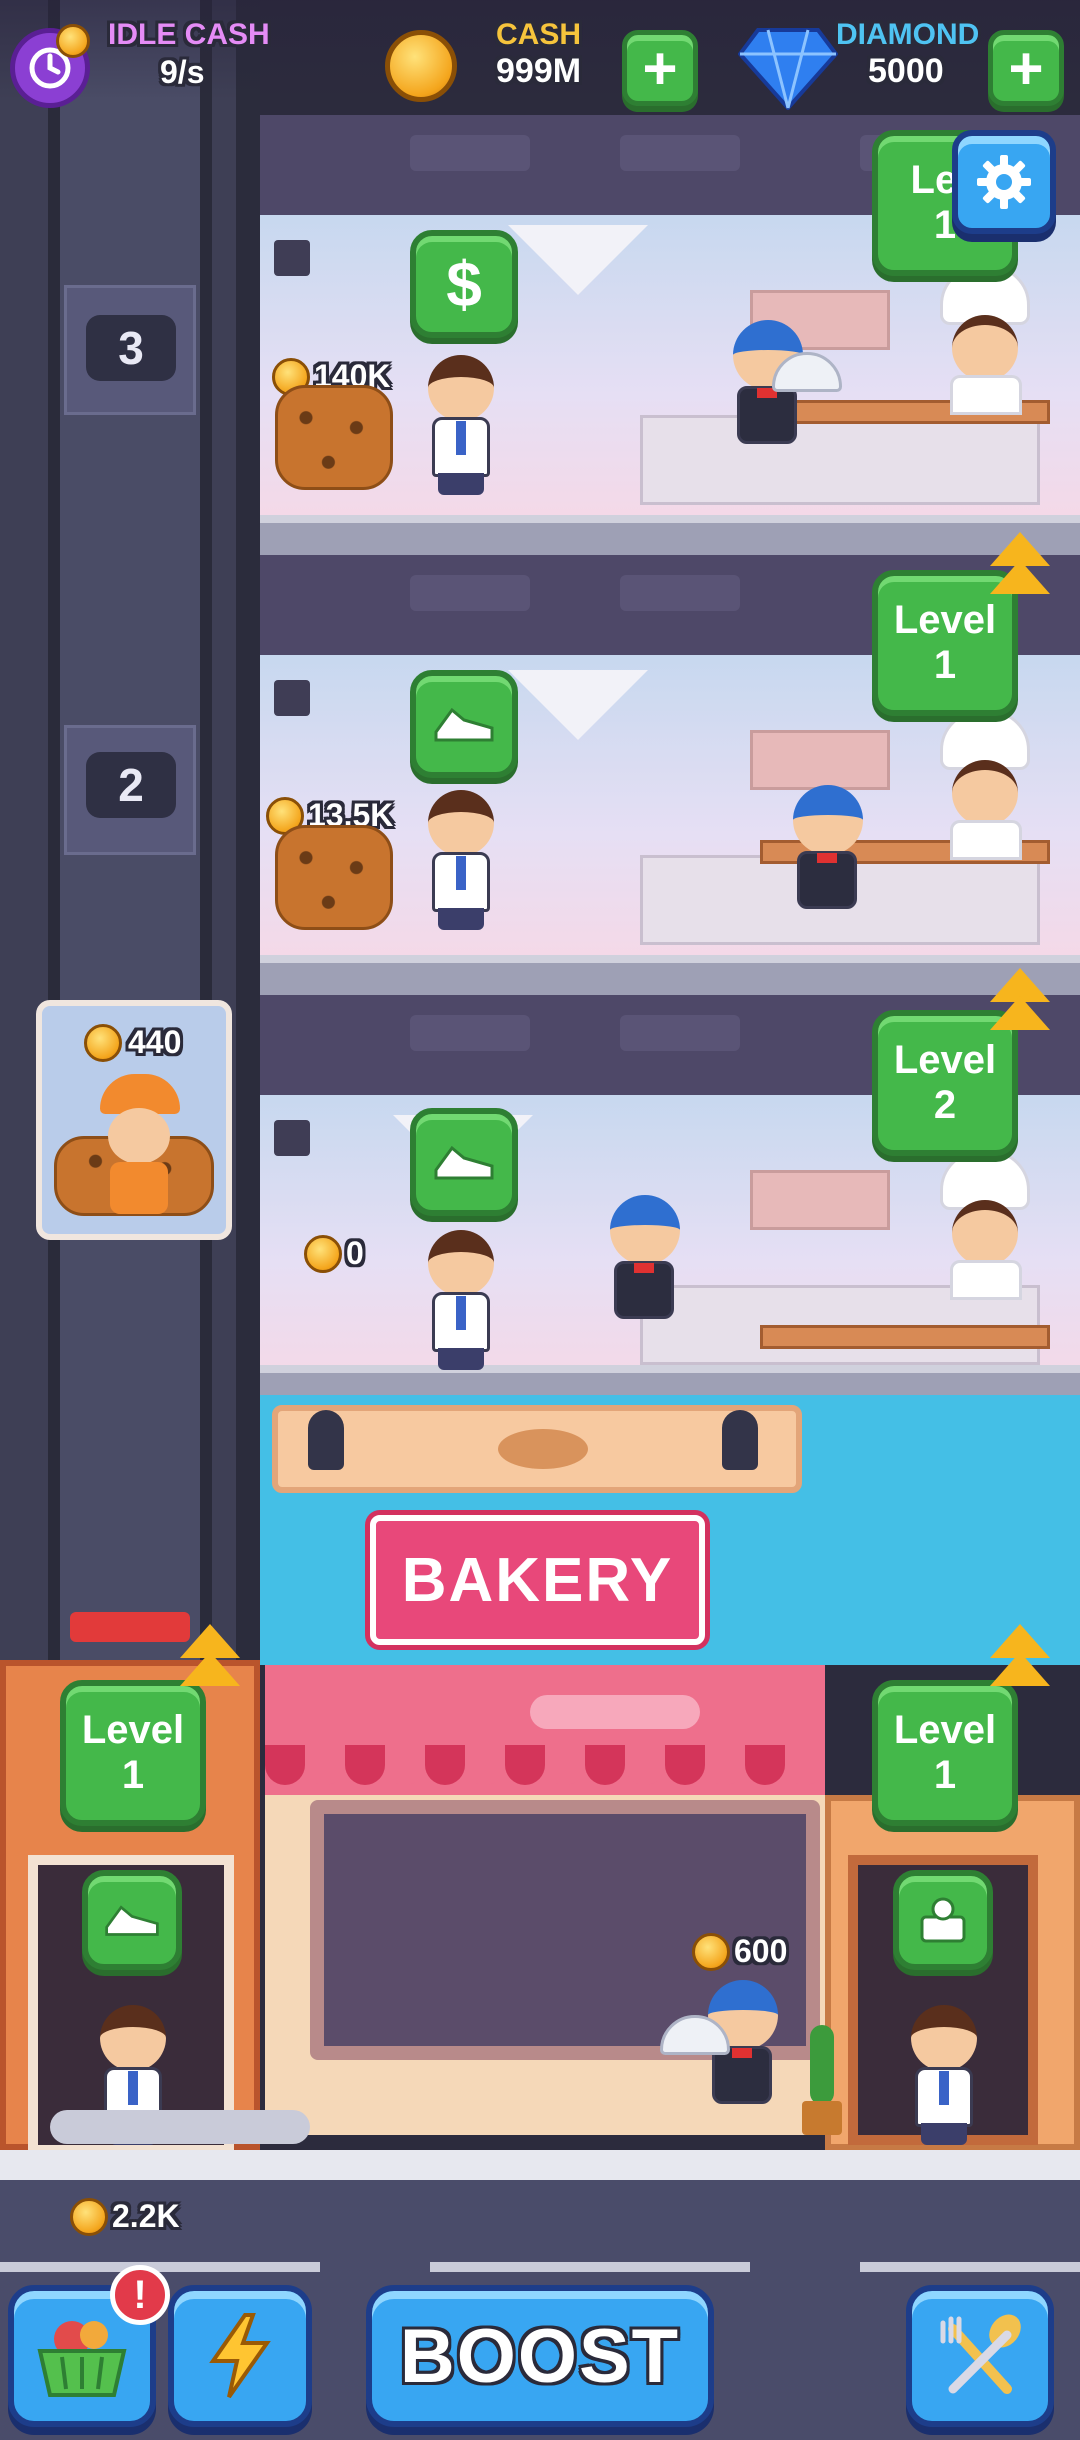 This screenshot has width=1080, height=2440. I want to click on add-cash-button: +, so click(660, 68).